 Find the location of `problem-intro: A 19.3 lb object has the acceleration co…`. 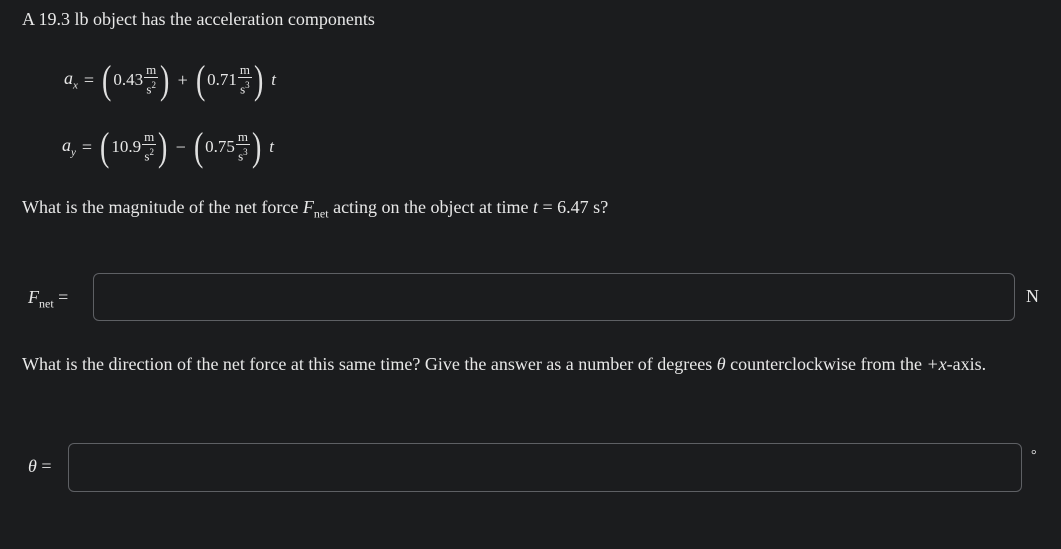

problem-intro: A 19.3 lb object has the acceleration co… is located at coordinates (198, 19).